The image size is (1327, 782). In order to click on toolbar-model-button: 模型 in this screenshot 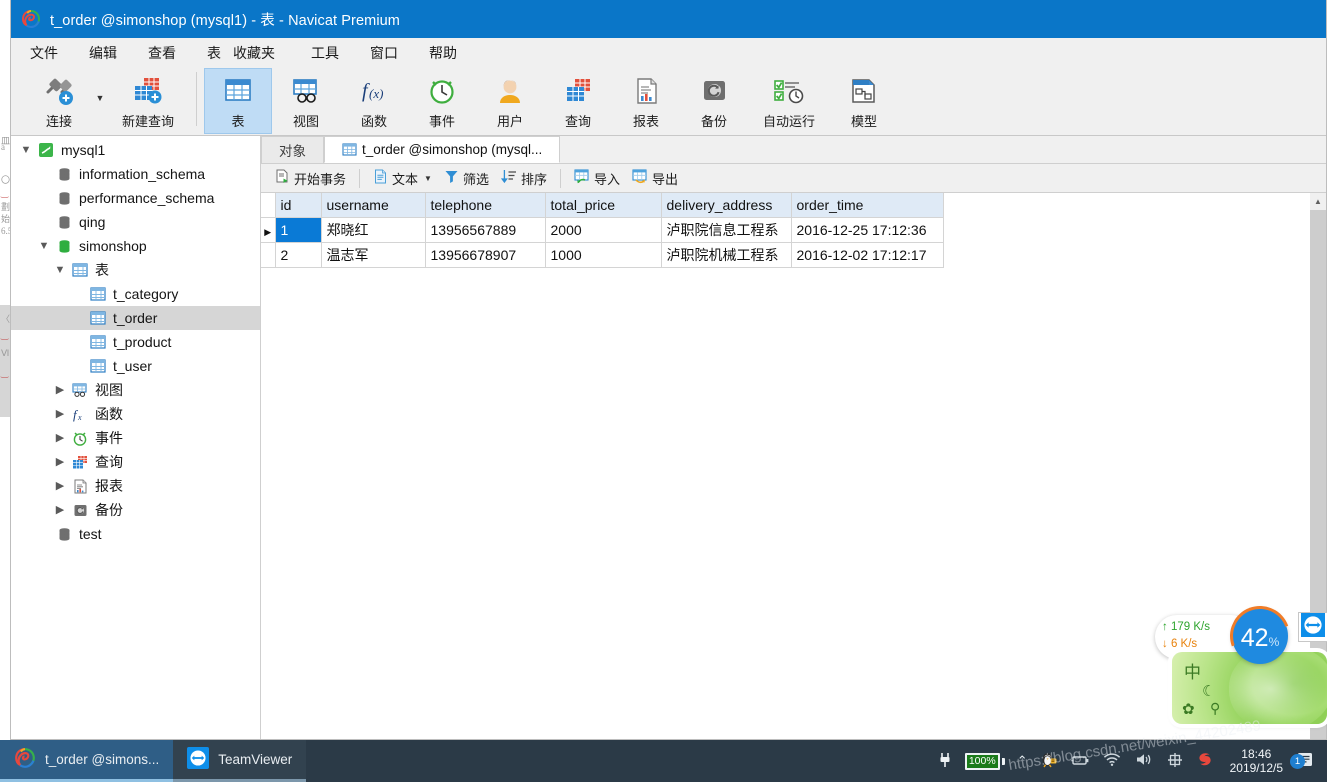, I will do `click(864, 101)`.